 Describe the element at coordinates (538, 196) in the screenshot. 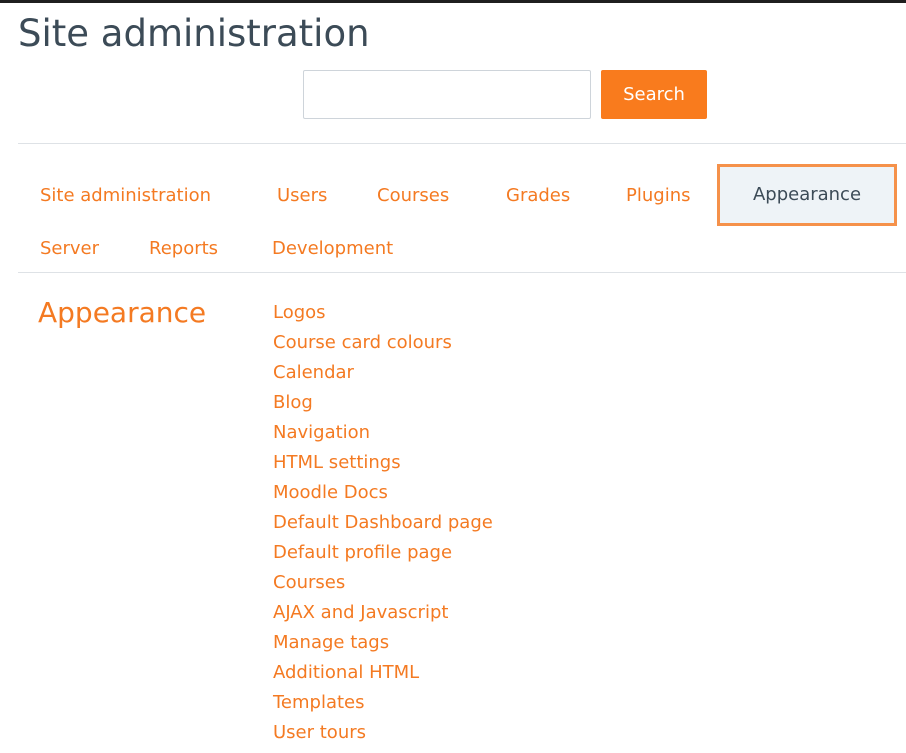

I see `tab-grades: Grades` at that location.